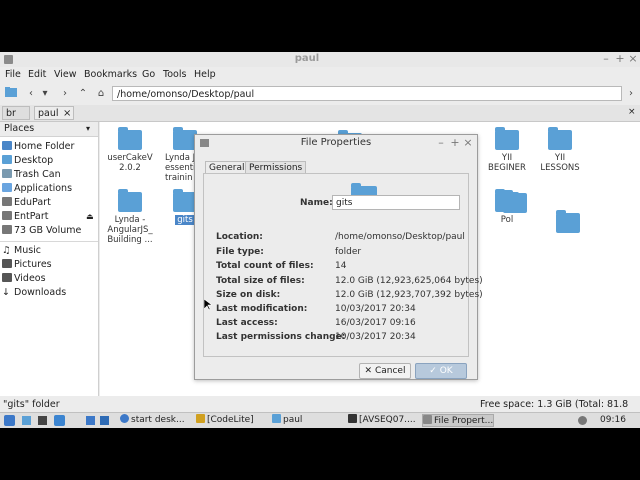 This screenshot has height=480, width=640. Describe the element at coordinates (65, 94) in the screenshot. I see `forward-icon: ›` at that location.